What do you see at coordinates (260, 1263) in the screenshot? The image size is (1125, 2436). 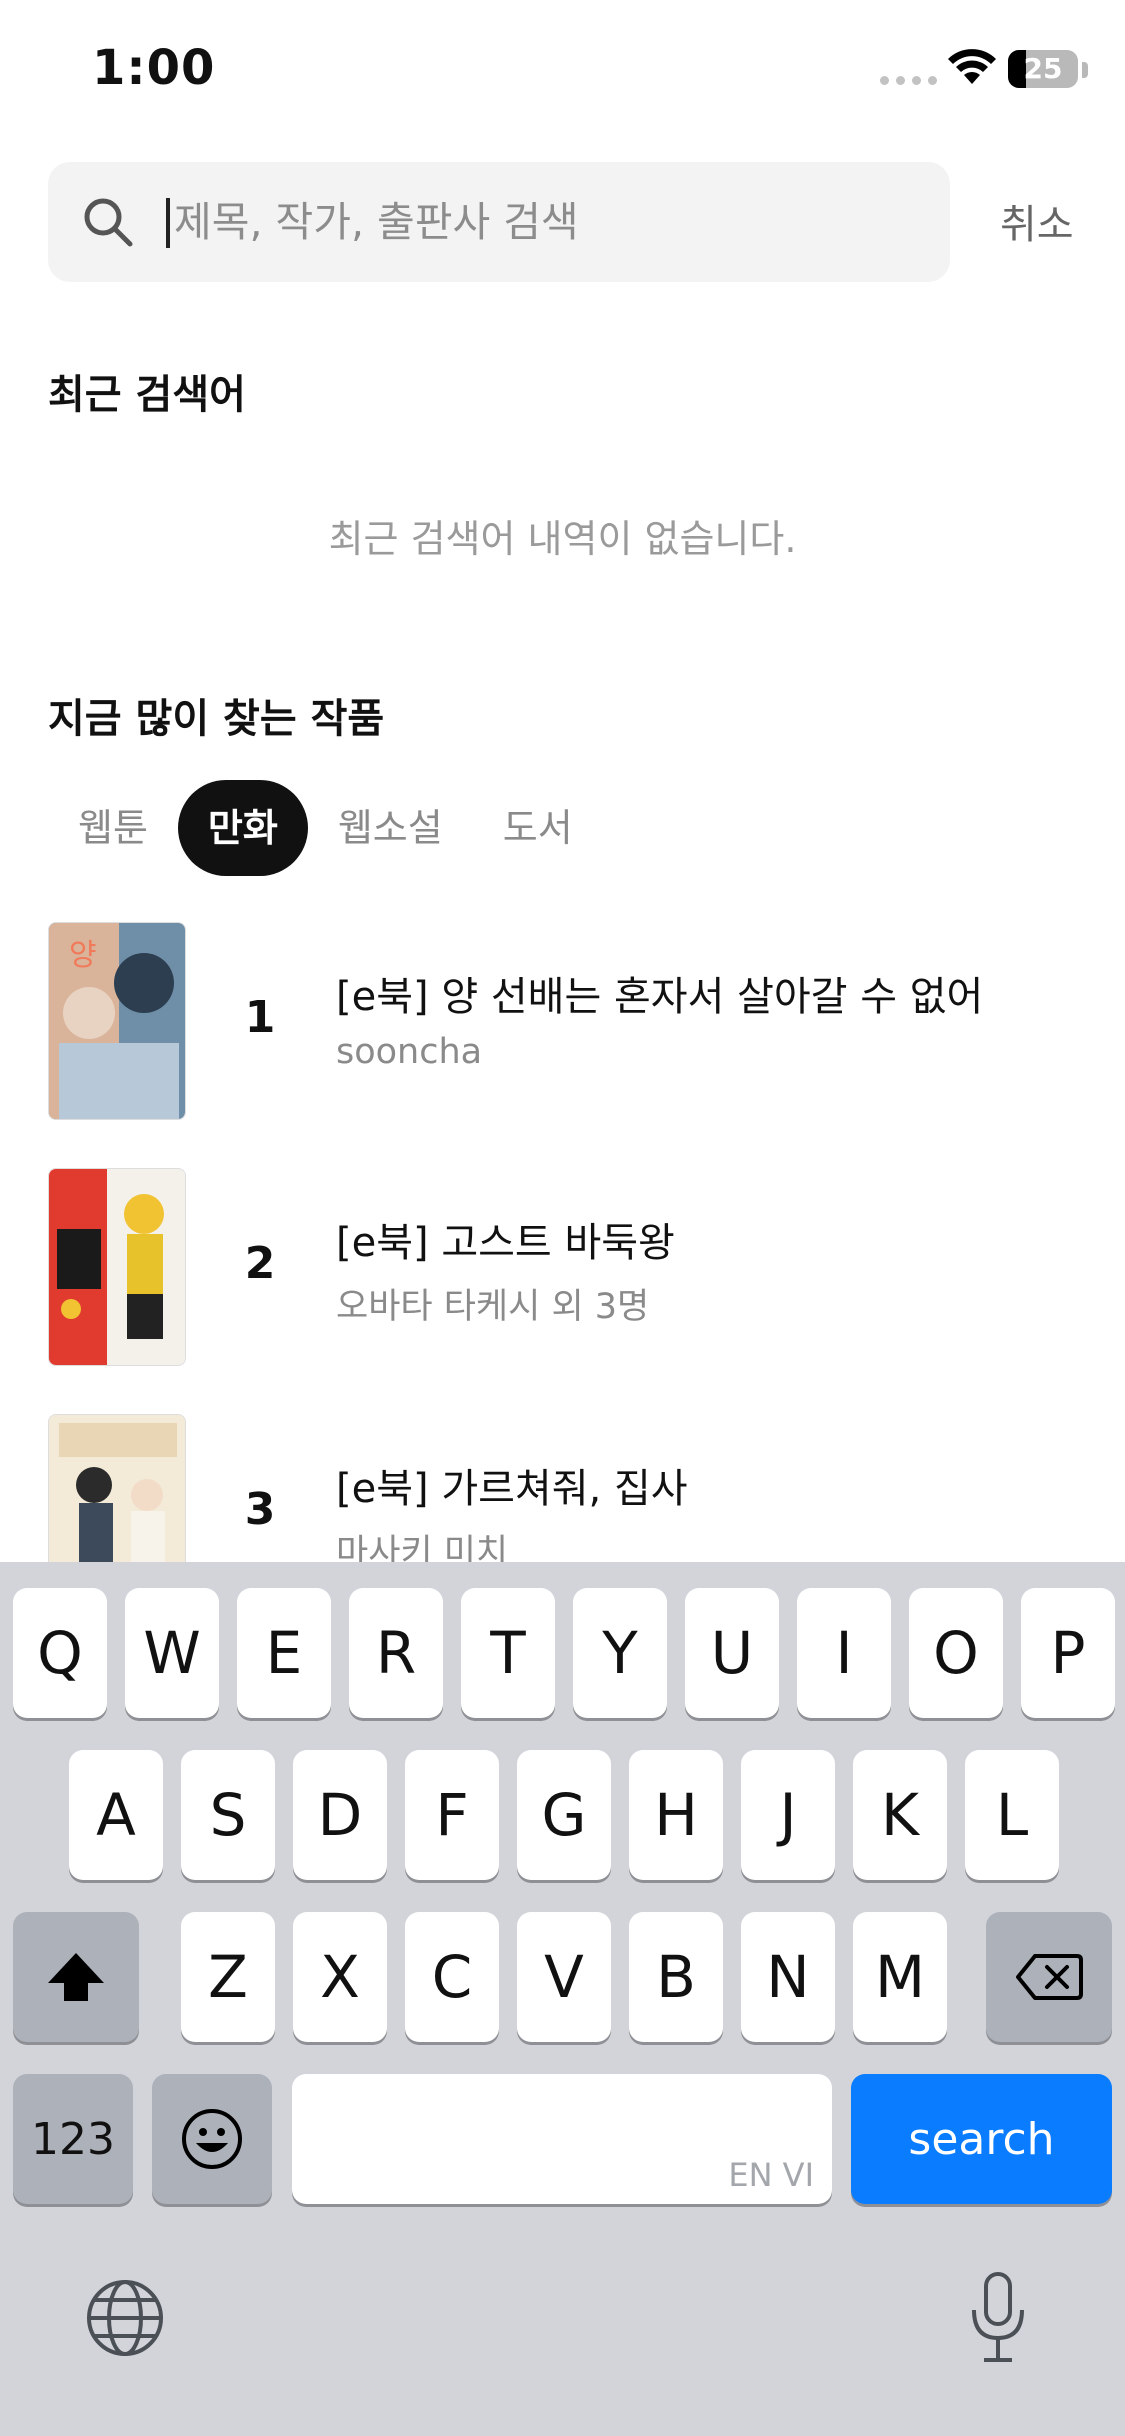 I see `rank-number: 2` at bounding box center [260, 1263].